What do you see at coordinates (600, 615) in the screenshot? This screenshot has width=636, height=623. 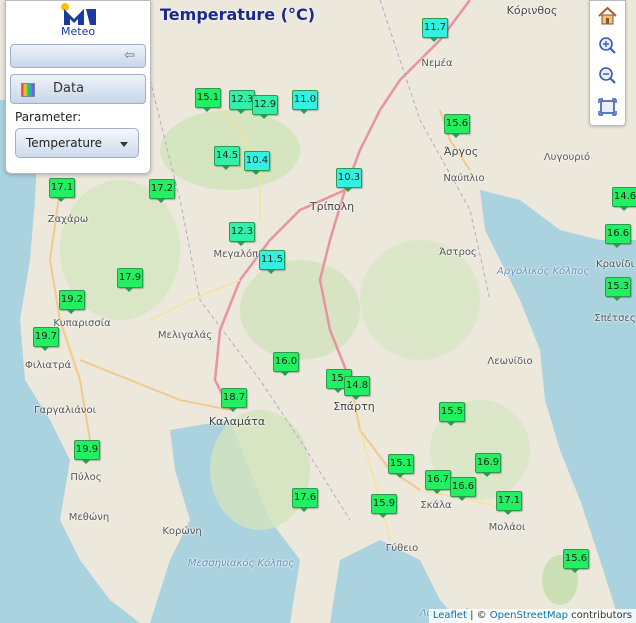 I see `attribution-contributors: contributors` at bounding box center [600, 615].